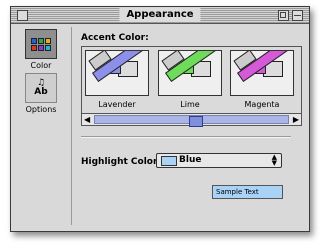  I want to click on theme-label: Lavender, so click(117, 104).